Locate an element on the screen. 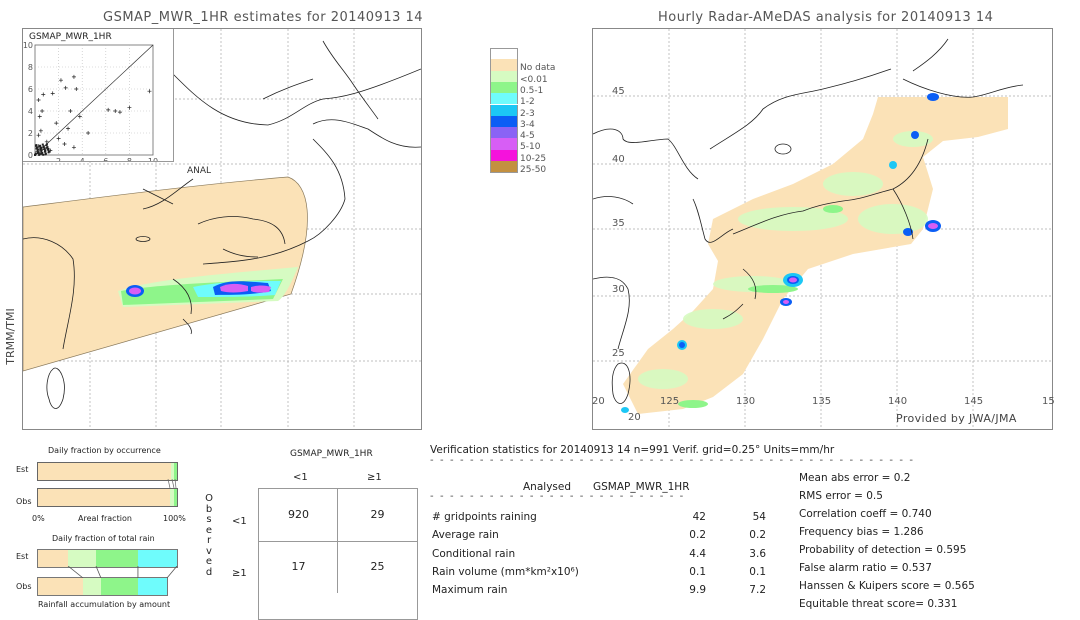  lon-label: 135 is located at coordinates (822, 401).